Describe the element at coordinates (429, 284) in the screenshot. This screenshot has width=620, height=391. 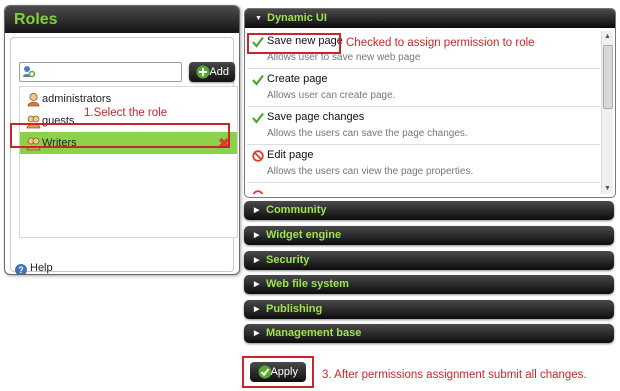
I see `section-header-web-file-system: ▶ Web file system` at that location.